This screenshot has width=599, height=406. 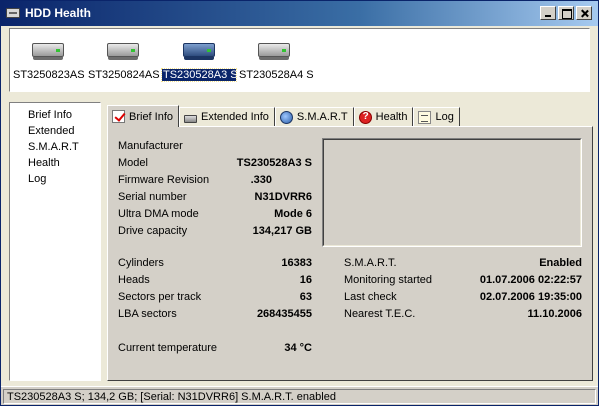 I want to click on log-icon, so click(x=425, y=117).